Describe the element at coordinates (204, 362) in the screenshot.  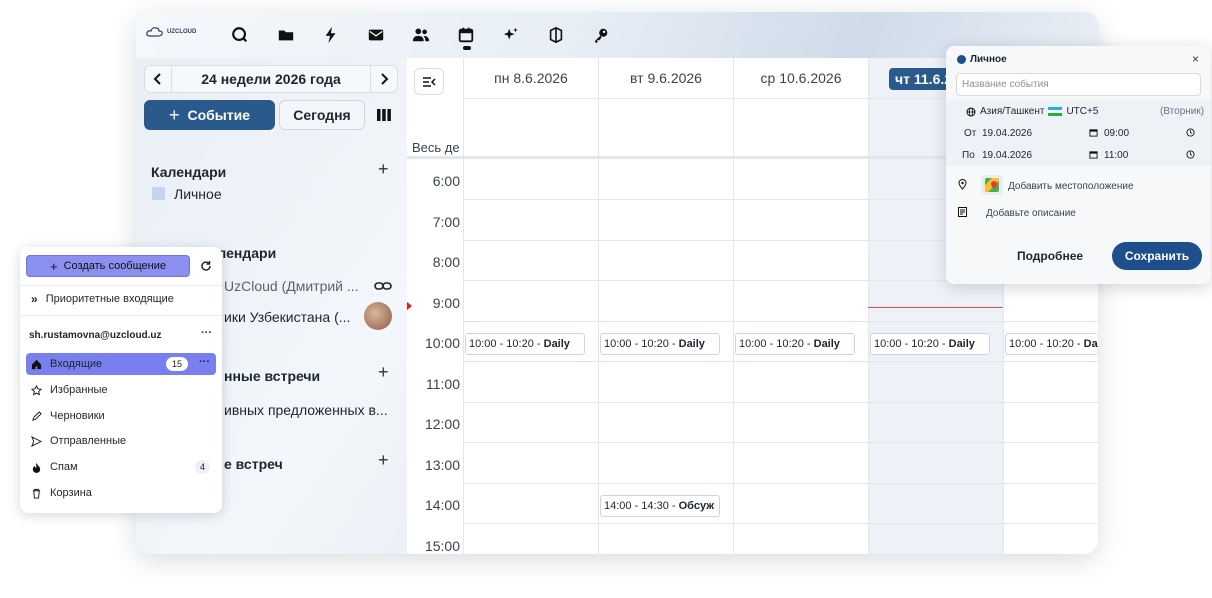
I see `folder-more-icon: ···` at that location.